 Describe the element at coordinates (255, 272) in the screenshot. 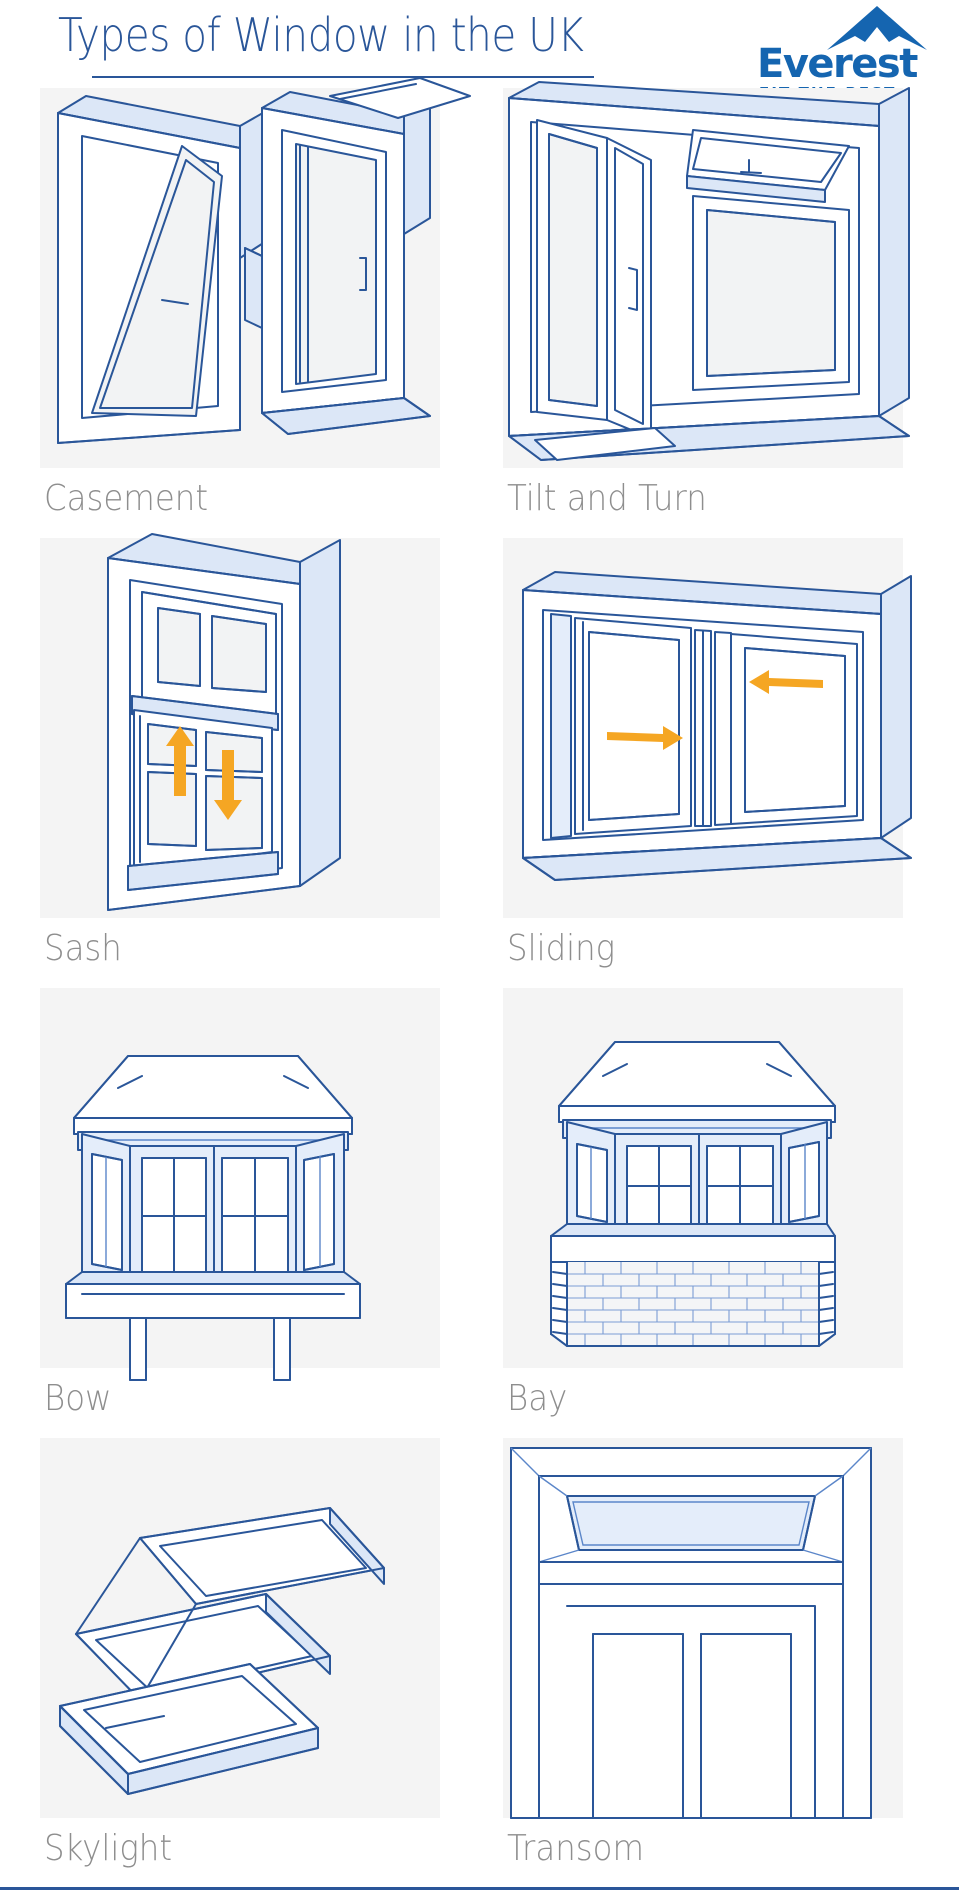

I see `casement-window-illustration` at that location.